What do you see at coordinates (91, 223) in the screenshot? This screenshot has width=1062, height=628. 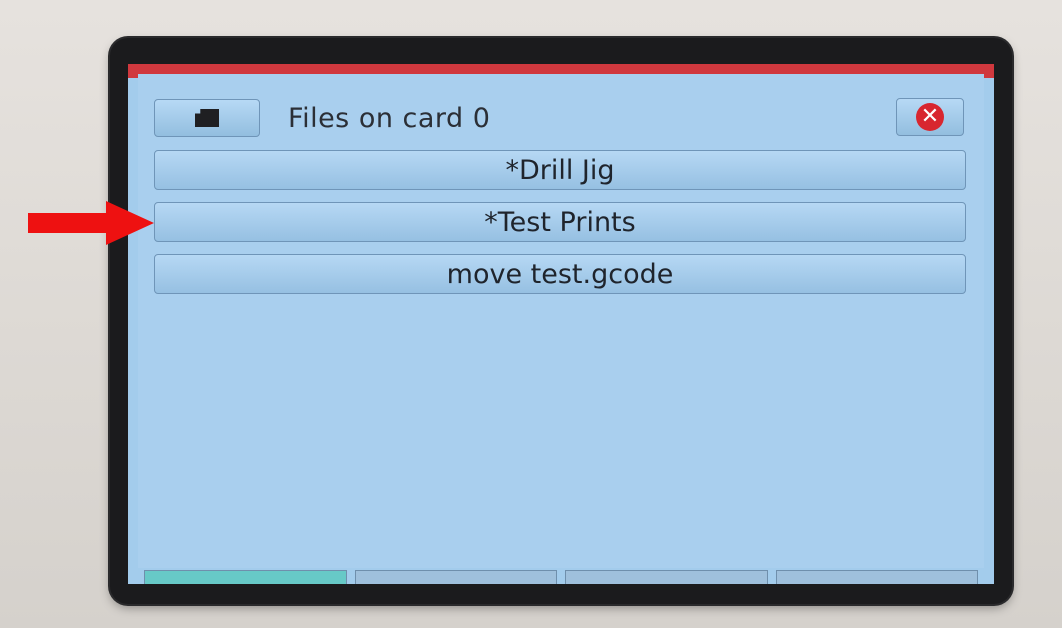 I see `red-arrow-icon` at bounding box center [91, 223].